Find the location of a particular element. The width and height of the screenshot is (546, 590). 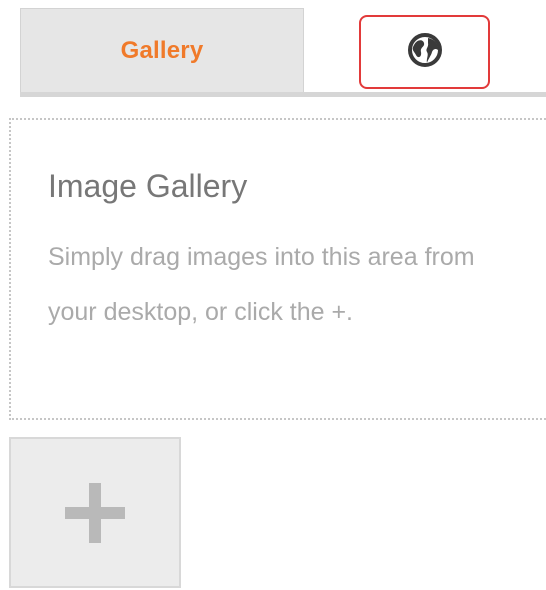

tab-gallery-label: Gallery is located at coordinates (162, 50).